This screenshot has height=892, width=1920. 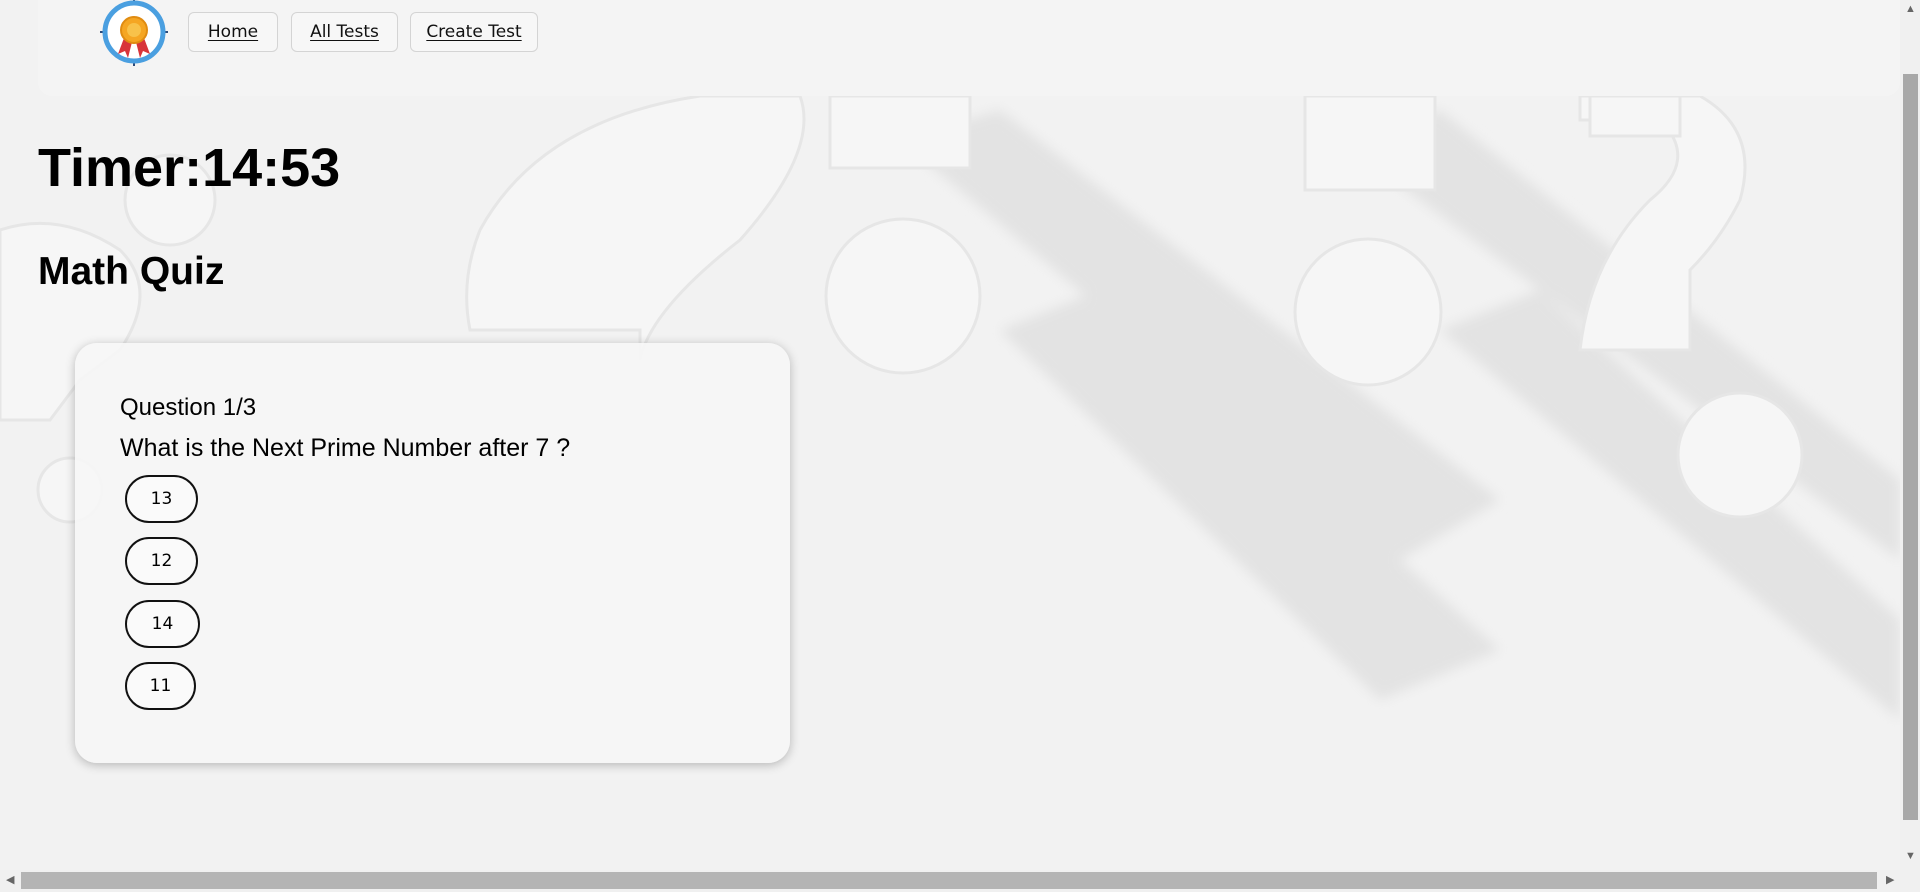 I want to click on award-badge-logo, so click(x=134, y=33).